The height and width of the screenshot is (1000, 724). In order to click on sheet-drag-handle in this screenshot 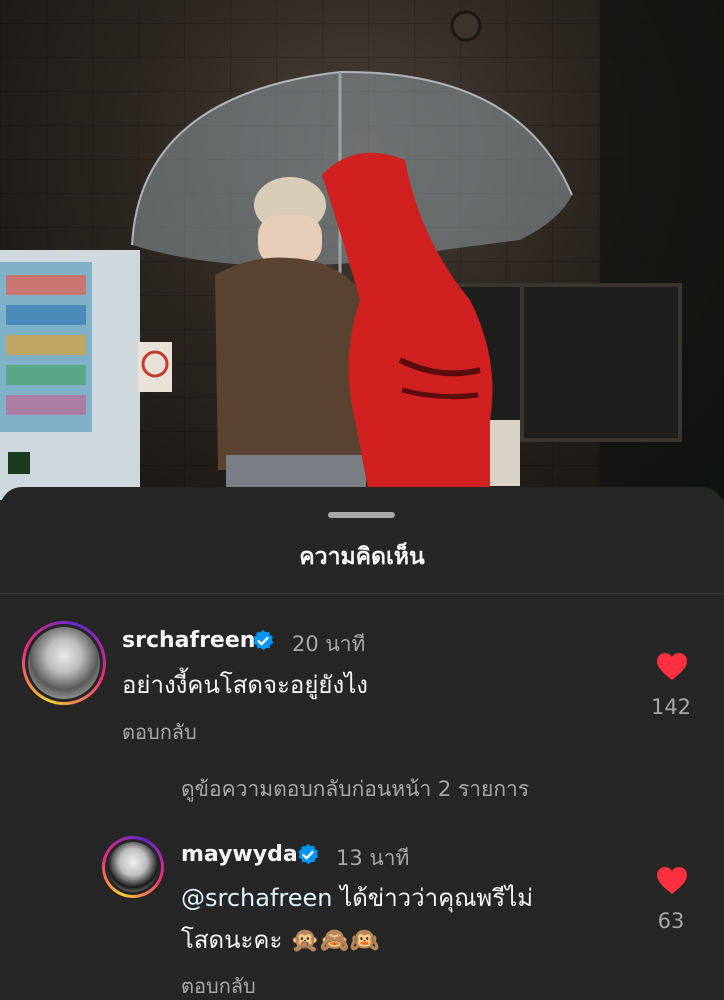, I will do `click(361, 515)`.